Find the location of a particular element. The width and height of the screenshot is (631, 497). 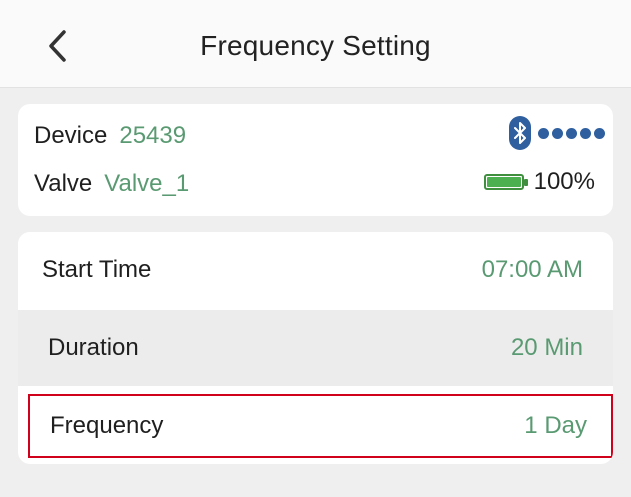

duration-label: Duration is located at coordinates (93, 347).